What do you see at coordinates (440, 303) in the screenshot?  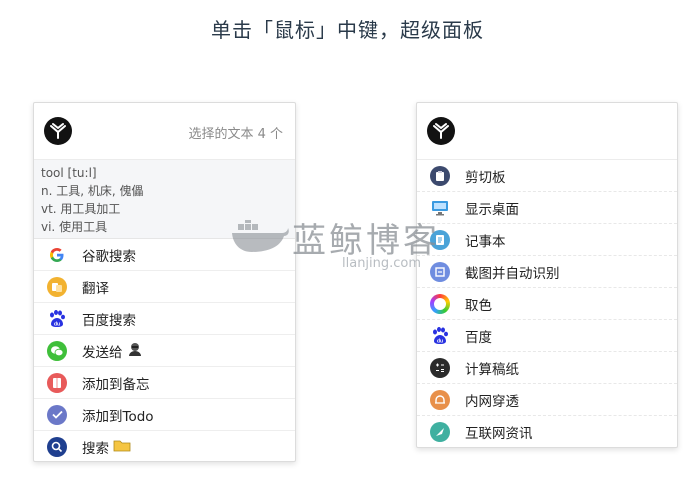 I see `color-picker-icon` at bounding box center [440, 303].